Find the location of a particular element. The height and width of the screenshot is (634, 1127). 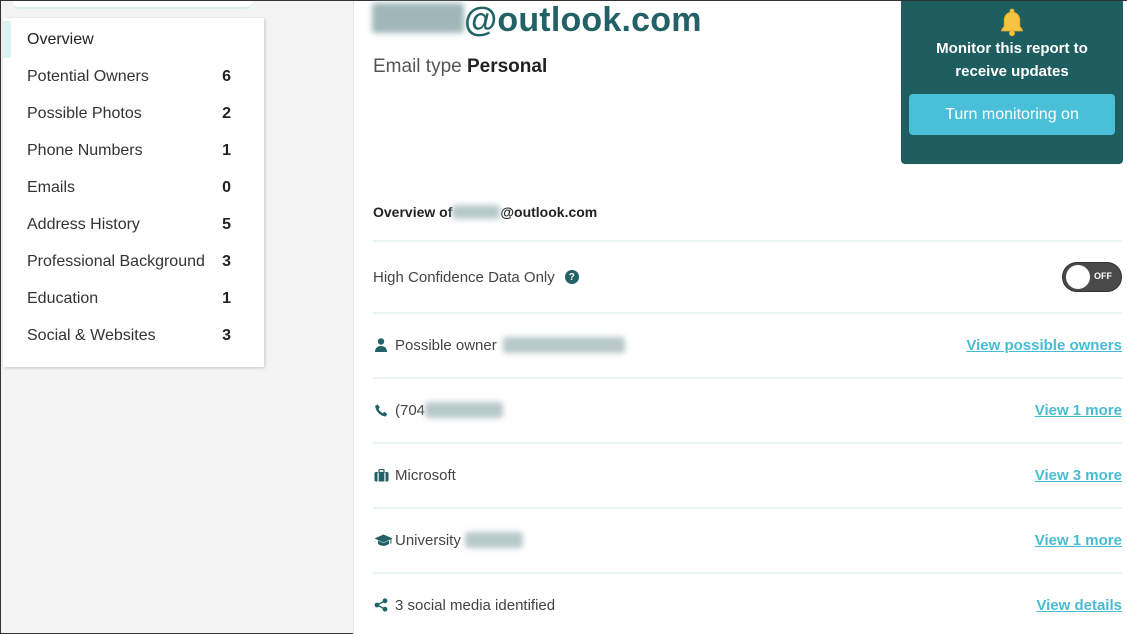

email-type-value: Personal is located at coordinates (507, 66).